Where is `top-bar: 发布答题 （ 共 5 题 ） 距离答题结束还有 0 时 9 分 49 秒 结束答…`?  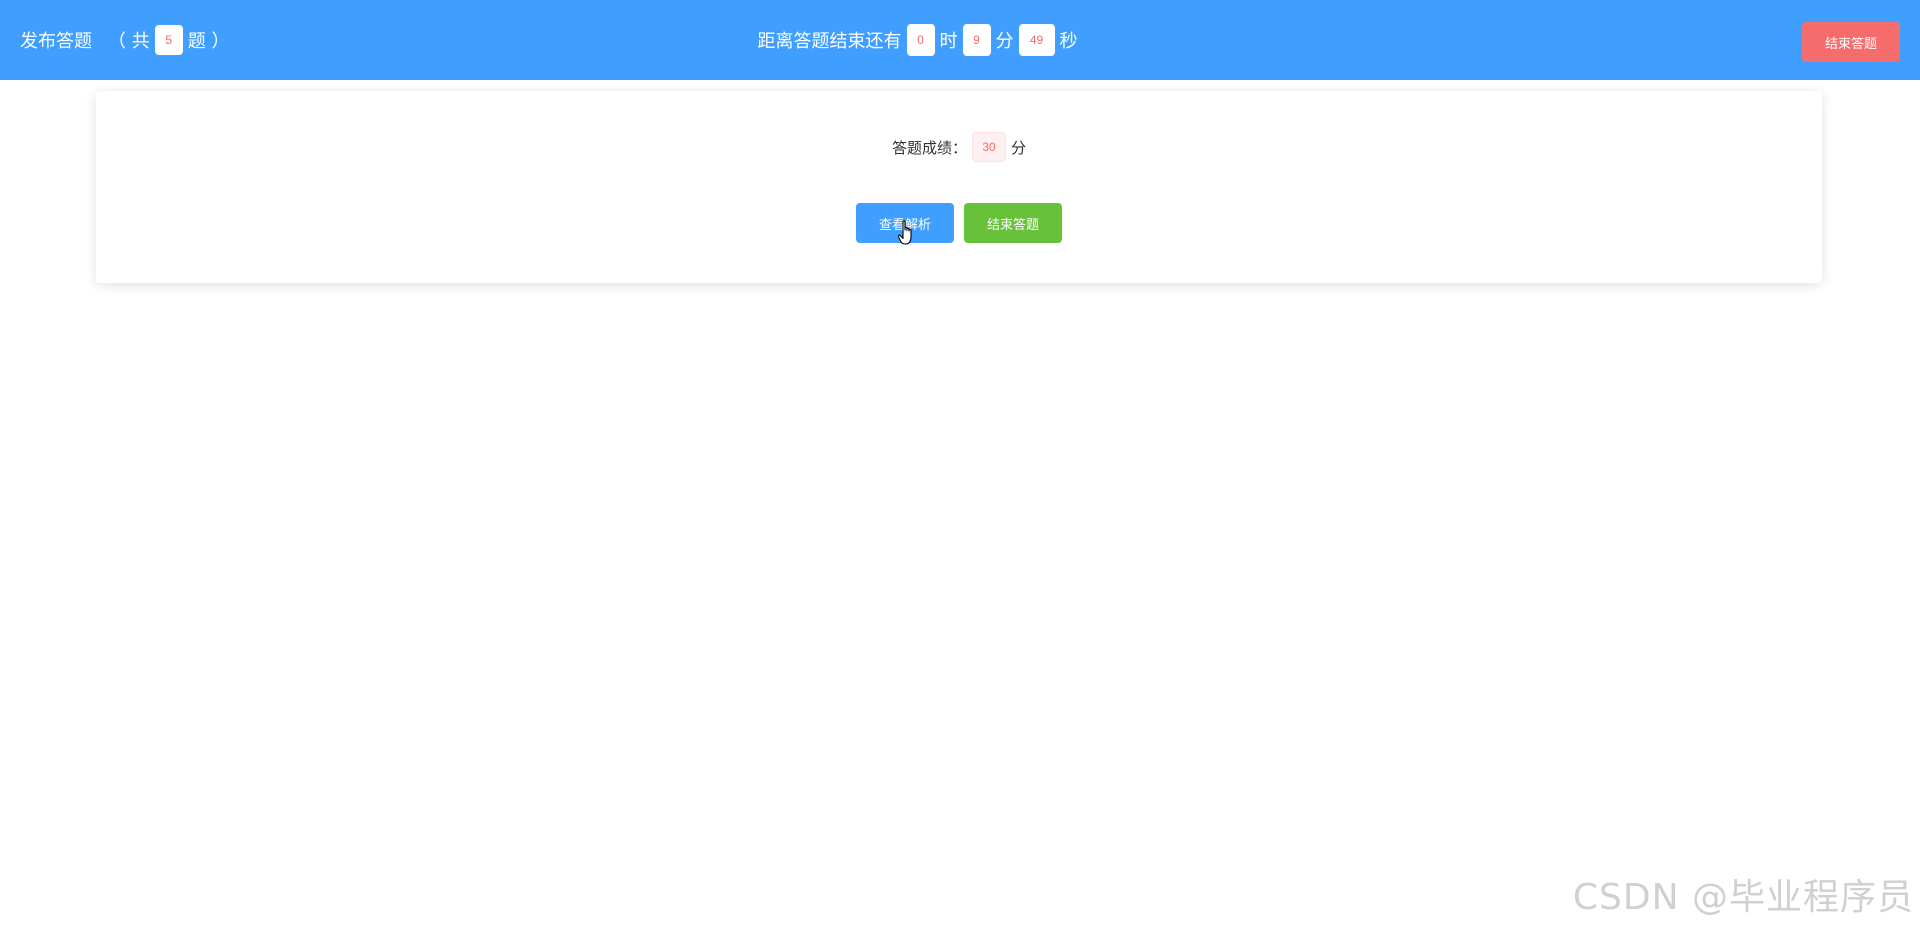
top-bar: 发布答题 （ 共 5 题 ） 距离答题结束还有 0 时 9 分 49 秒 结束答… is located at coordinates (960, 40).